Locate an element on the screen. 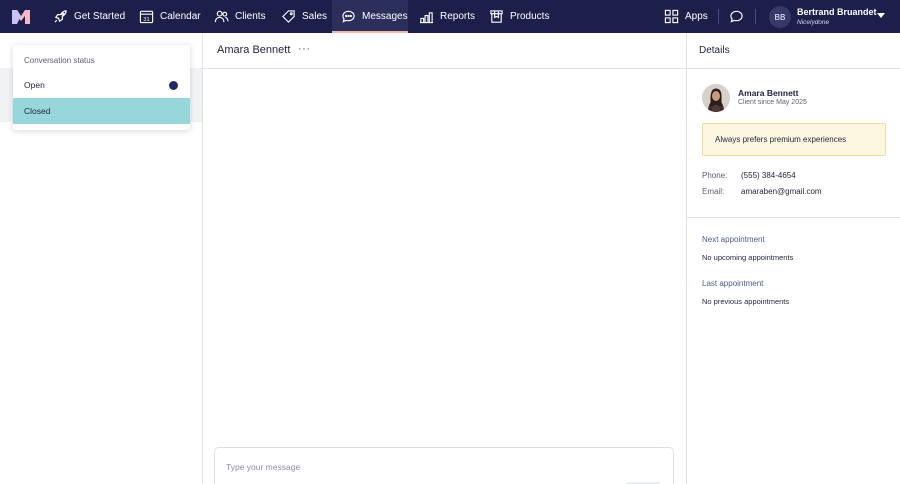 The image size is (900, 484). bar-chart-icon is located at coordinates (426, 18).